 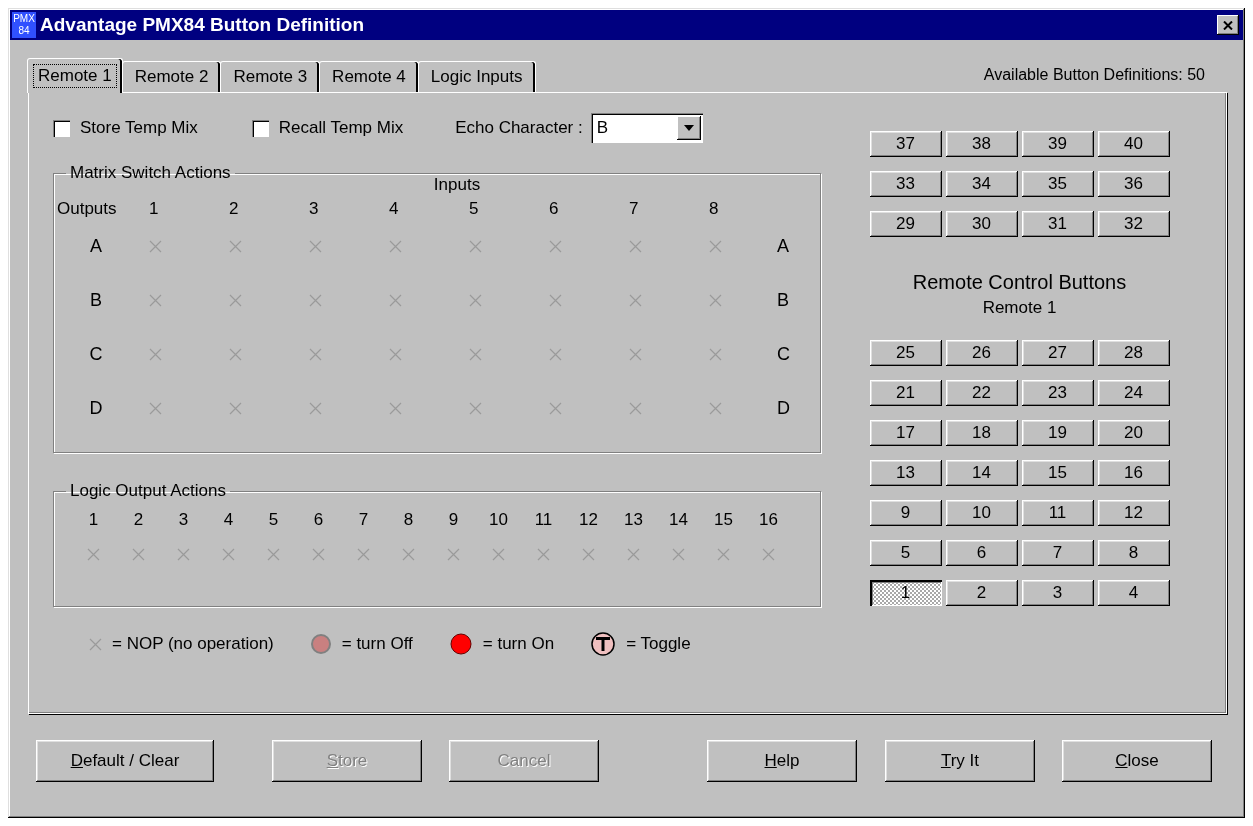 I want to click on number-button: 8, so click(x=1133, y=553).